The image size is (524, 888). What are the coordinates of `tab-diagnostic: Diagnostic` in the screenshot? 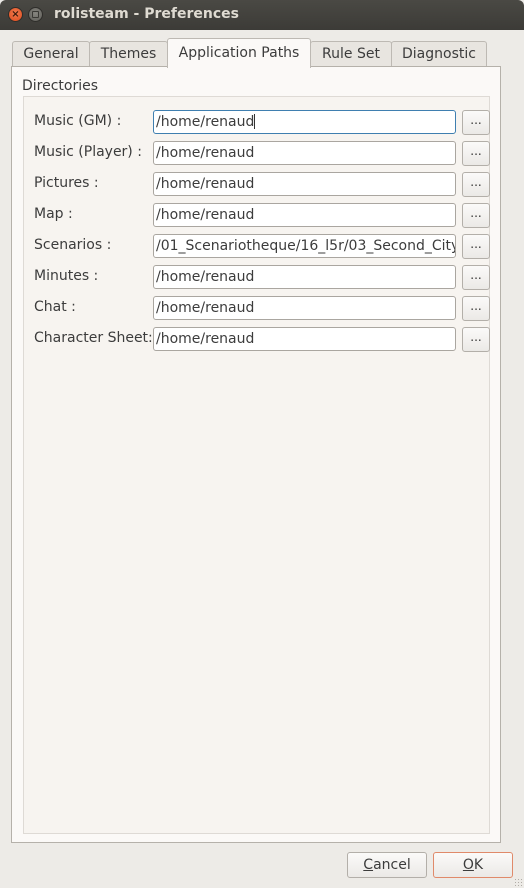 It's located at (439, 54).